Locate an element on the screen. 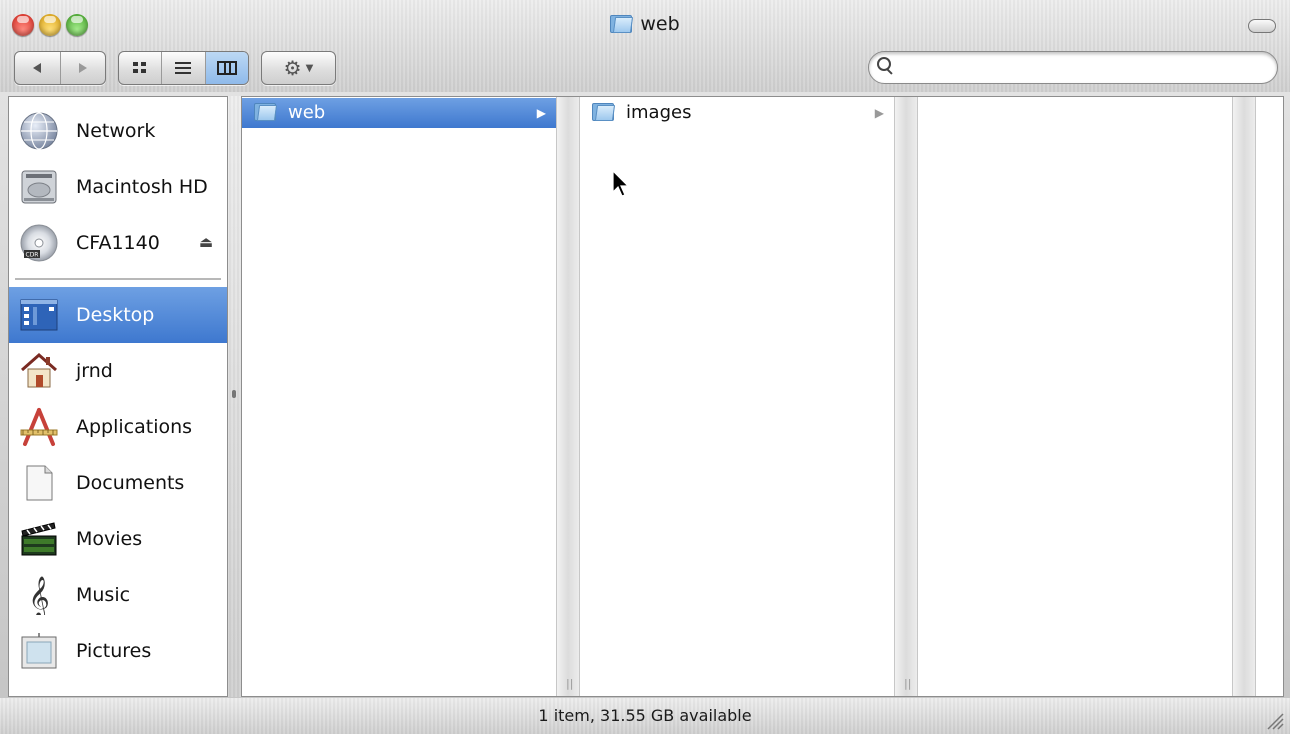 The image size is (1290, 734). sidebar-item-macintosh-hd: Macintosh HD is located at coordinates (118, 187).